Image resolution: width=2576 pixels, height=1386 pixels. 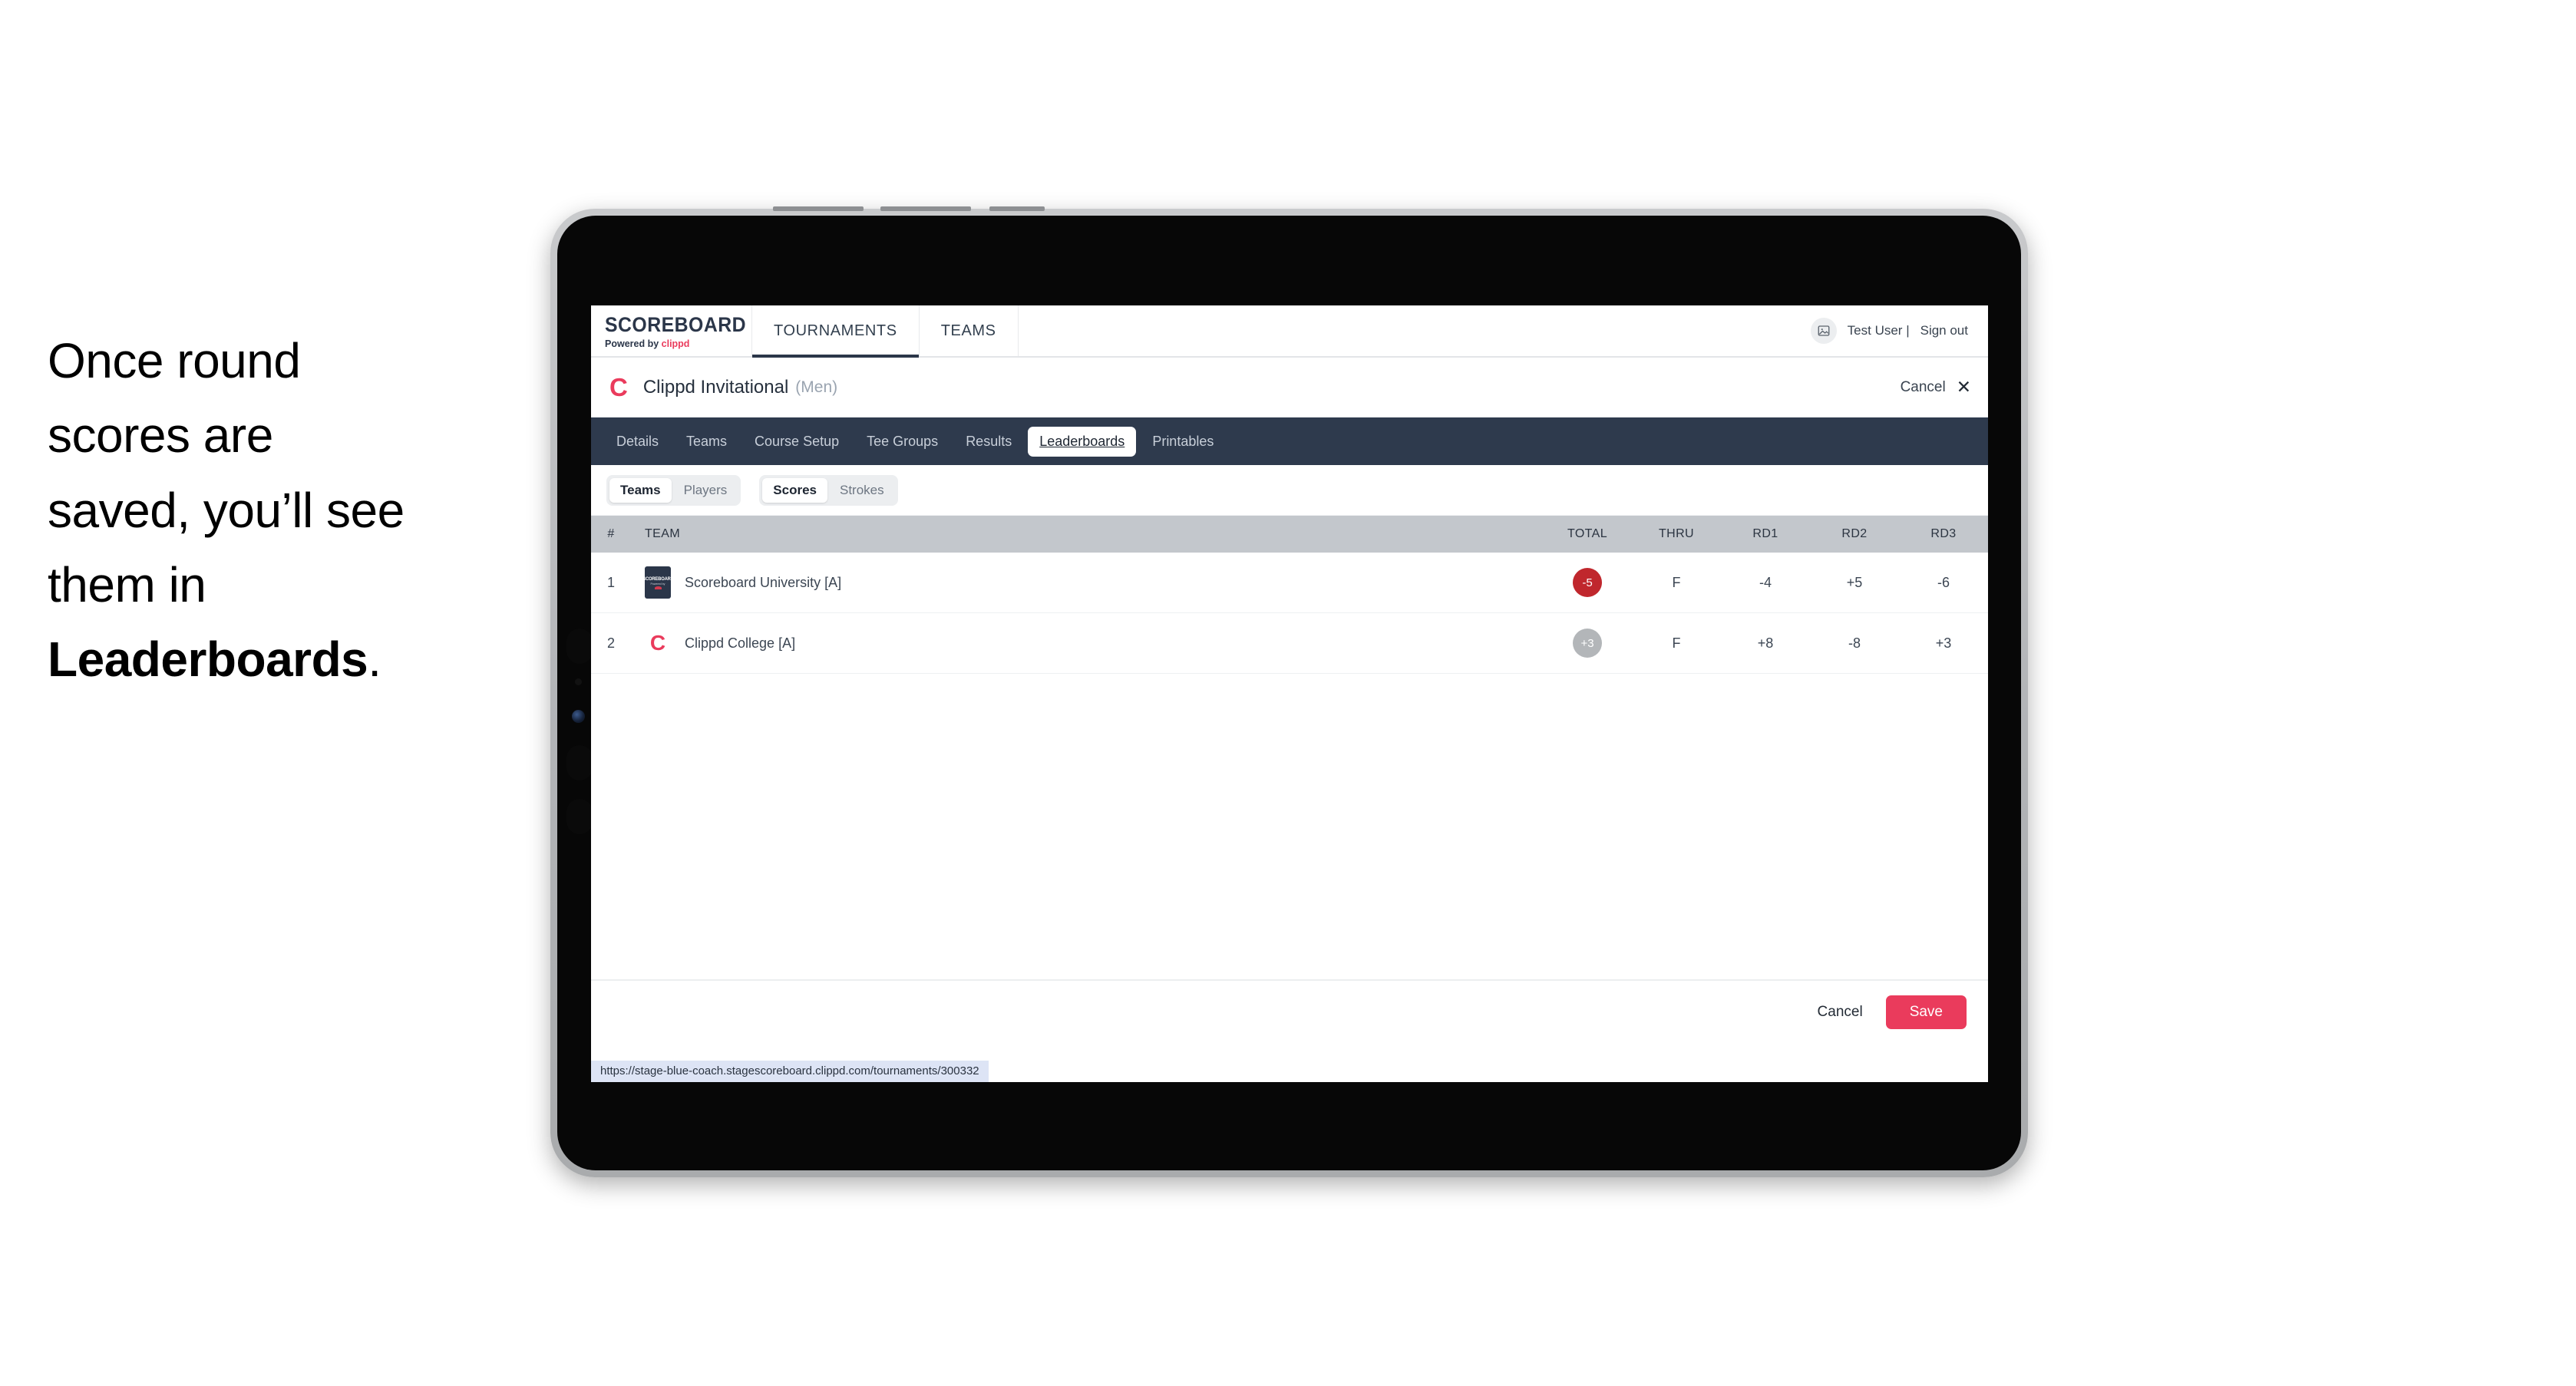 I want to click on tab-details: Details, so click(x=637, y=442).